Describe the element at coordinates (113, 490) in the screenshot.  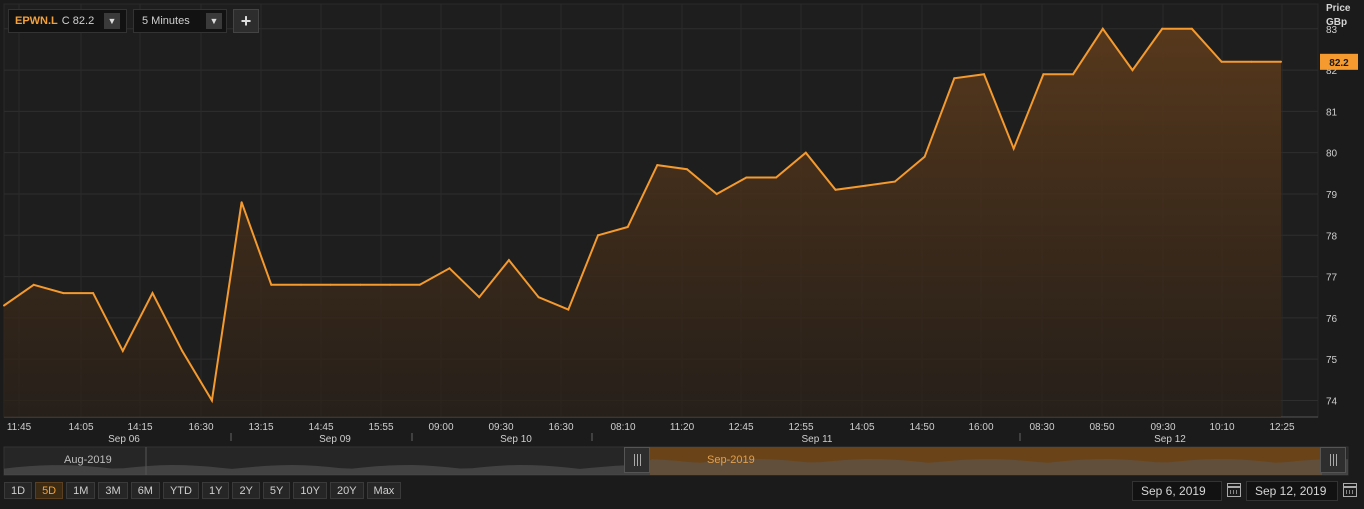
I see `range-button-3m: 3M` at that location.